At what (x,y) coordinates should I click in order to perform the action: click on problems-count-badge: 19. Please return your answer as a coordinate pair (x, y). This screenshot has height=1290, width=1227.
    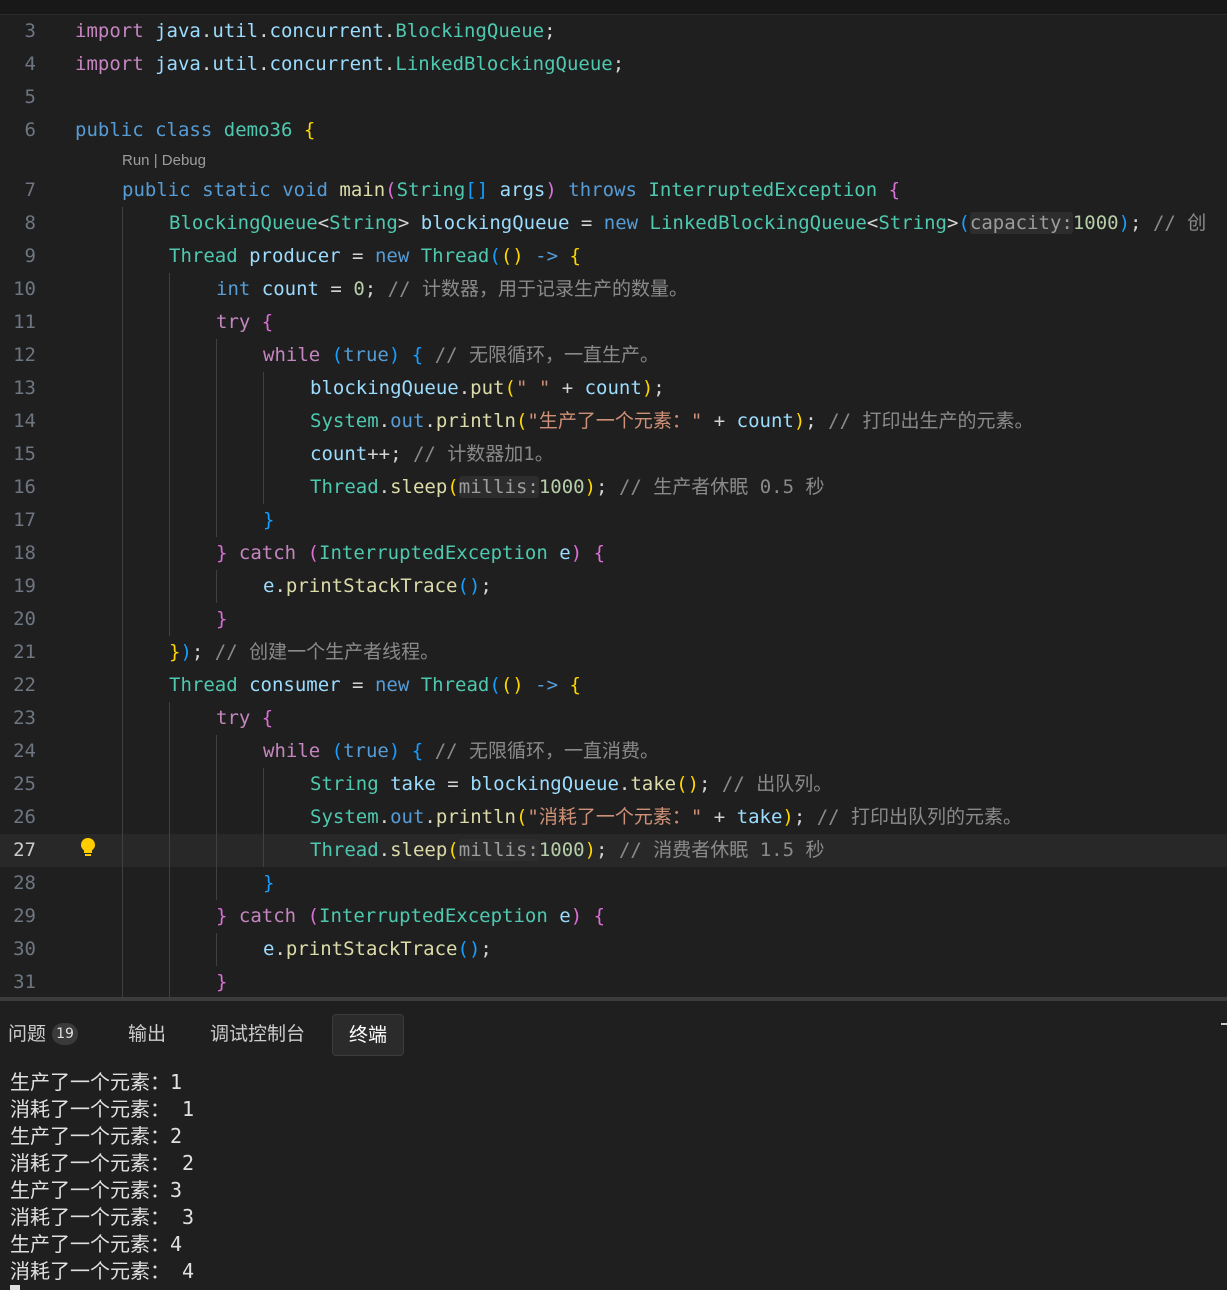
    Looking at the image, I should click on (65, 1034).